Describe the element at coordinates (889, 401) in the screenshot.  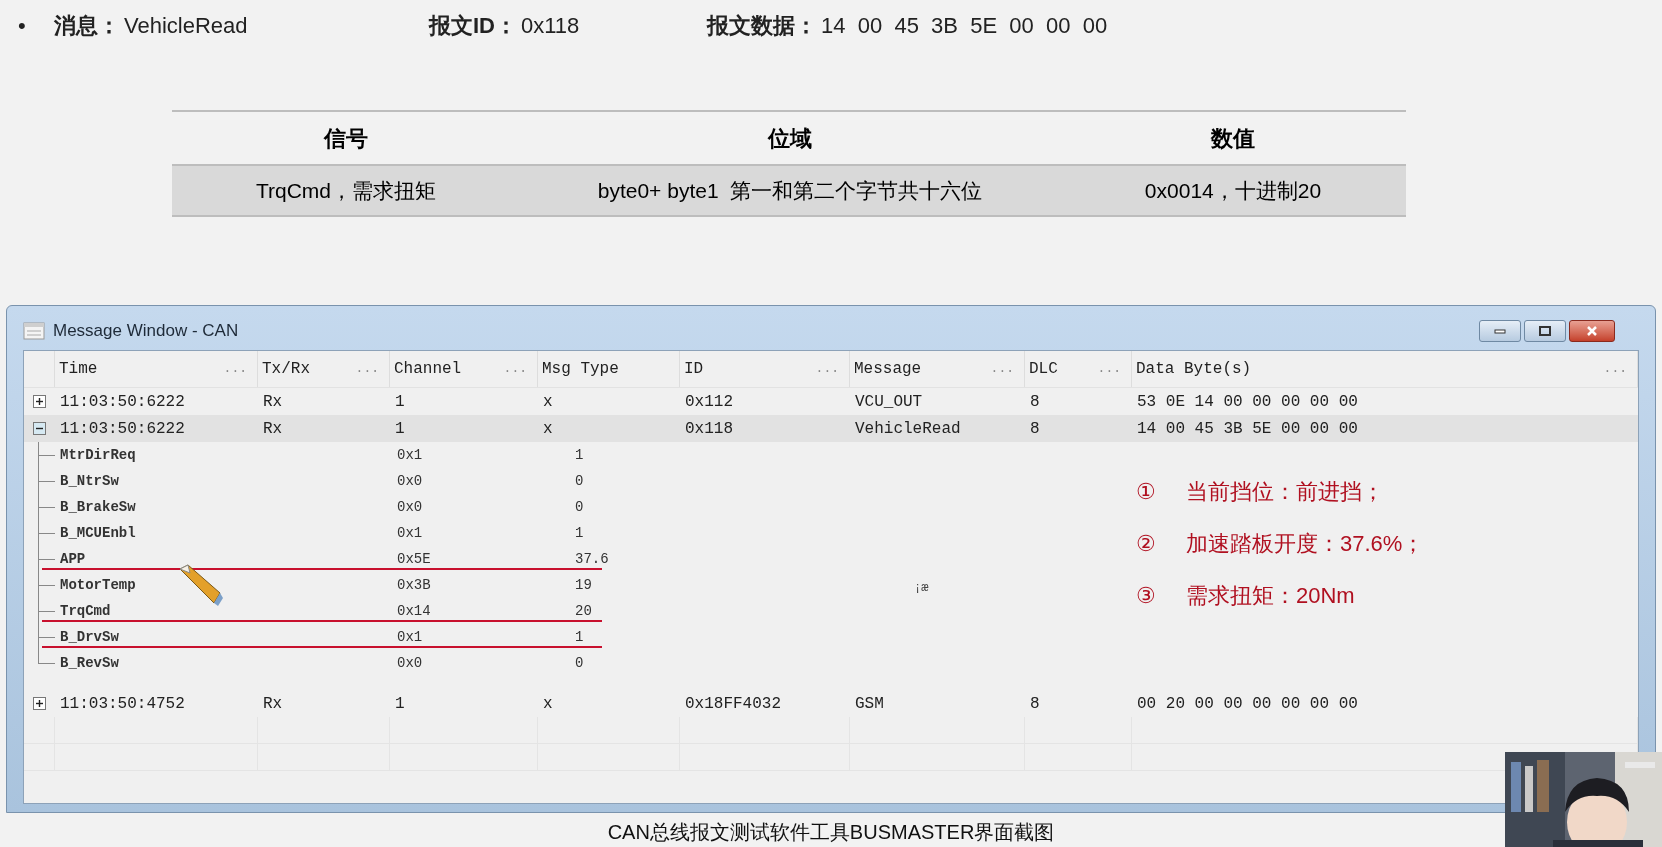
I see `message-cell: VCU_OUT` at that location.